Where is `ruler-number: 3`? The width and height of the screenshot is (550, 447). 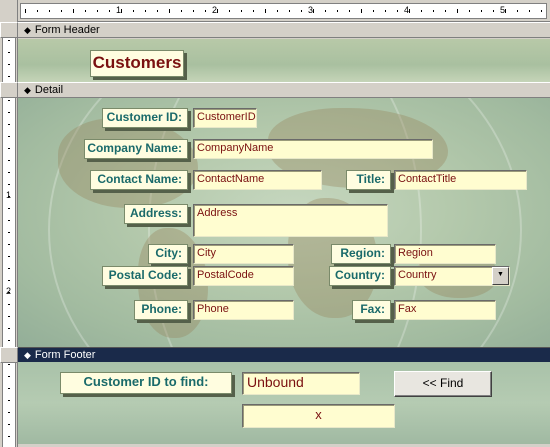
ruler-number: 3 is located at coordinates (311, 10).